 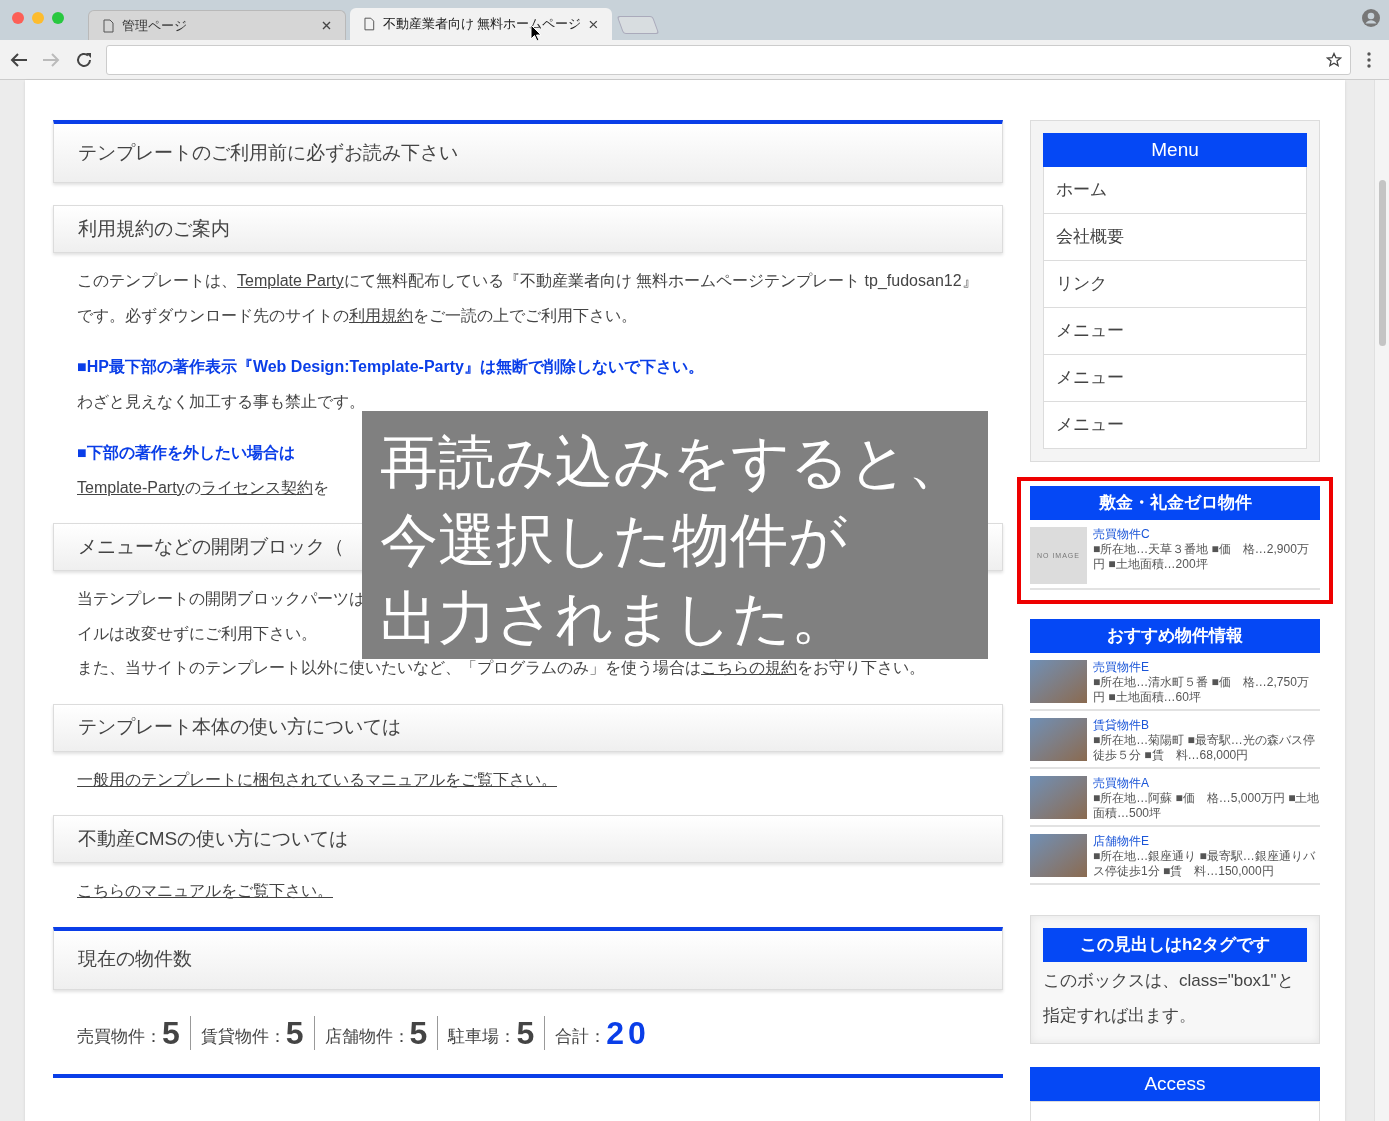 I want to click on box-text: このボックスは、class="box1"と指定すれば出ます。, so click(x=1169, y=998).